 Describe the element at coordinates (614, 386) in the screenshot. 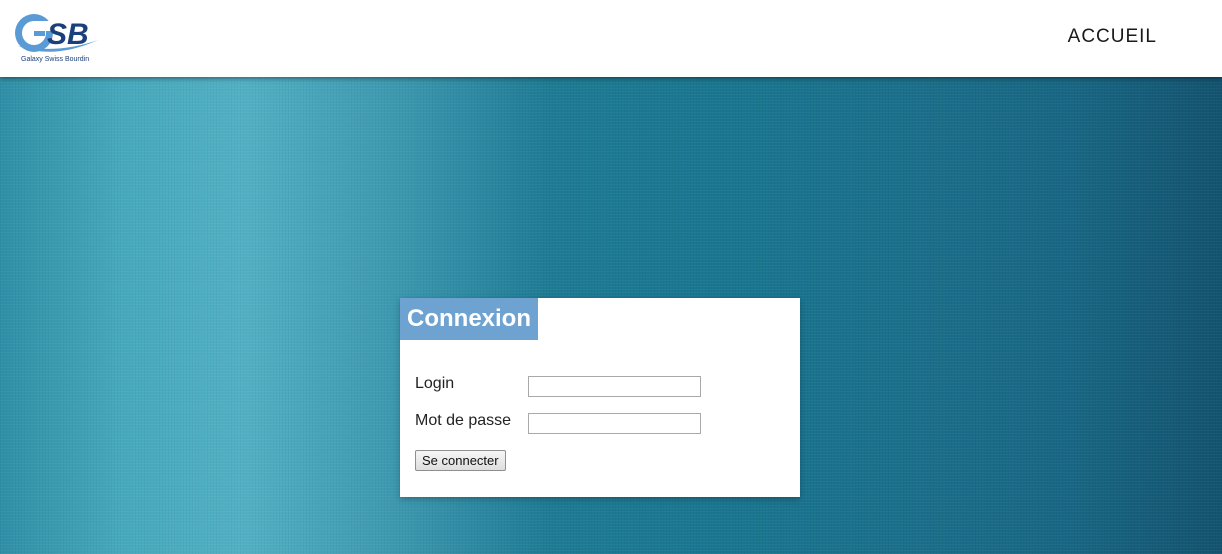

I see `login-input` at that location.